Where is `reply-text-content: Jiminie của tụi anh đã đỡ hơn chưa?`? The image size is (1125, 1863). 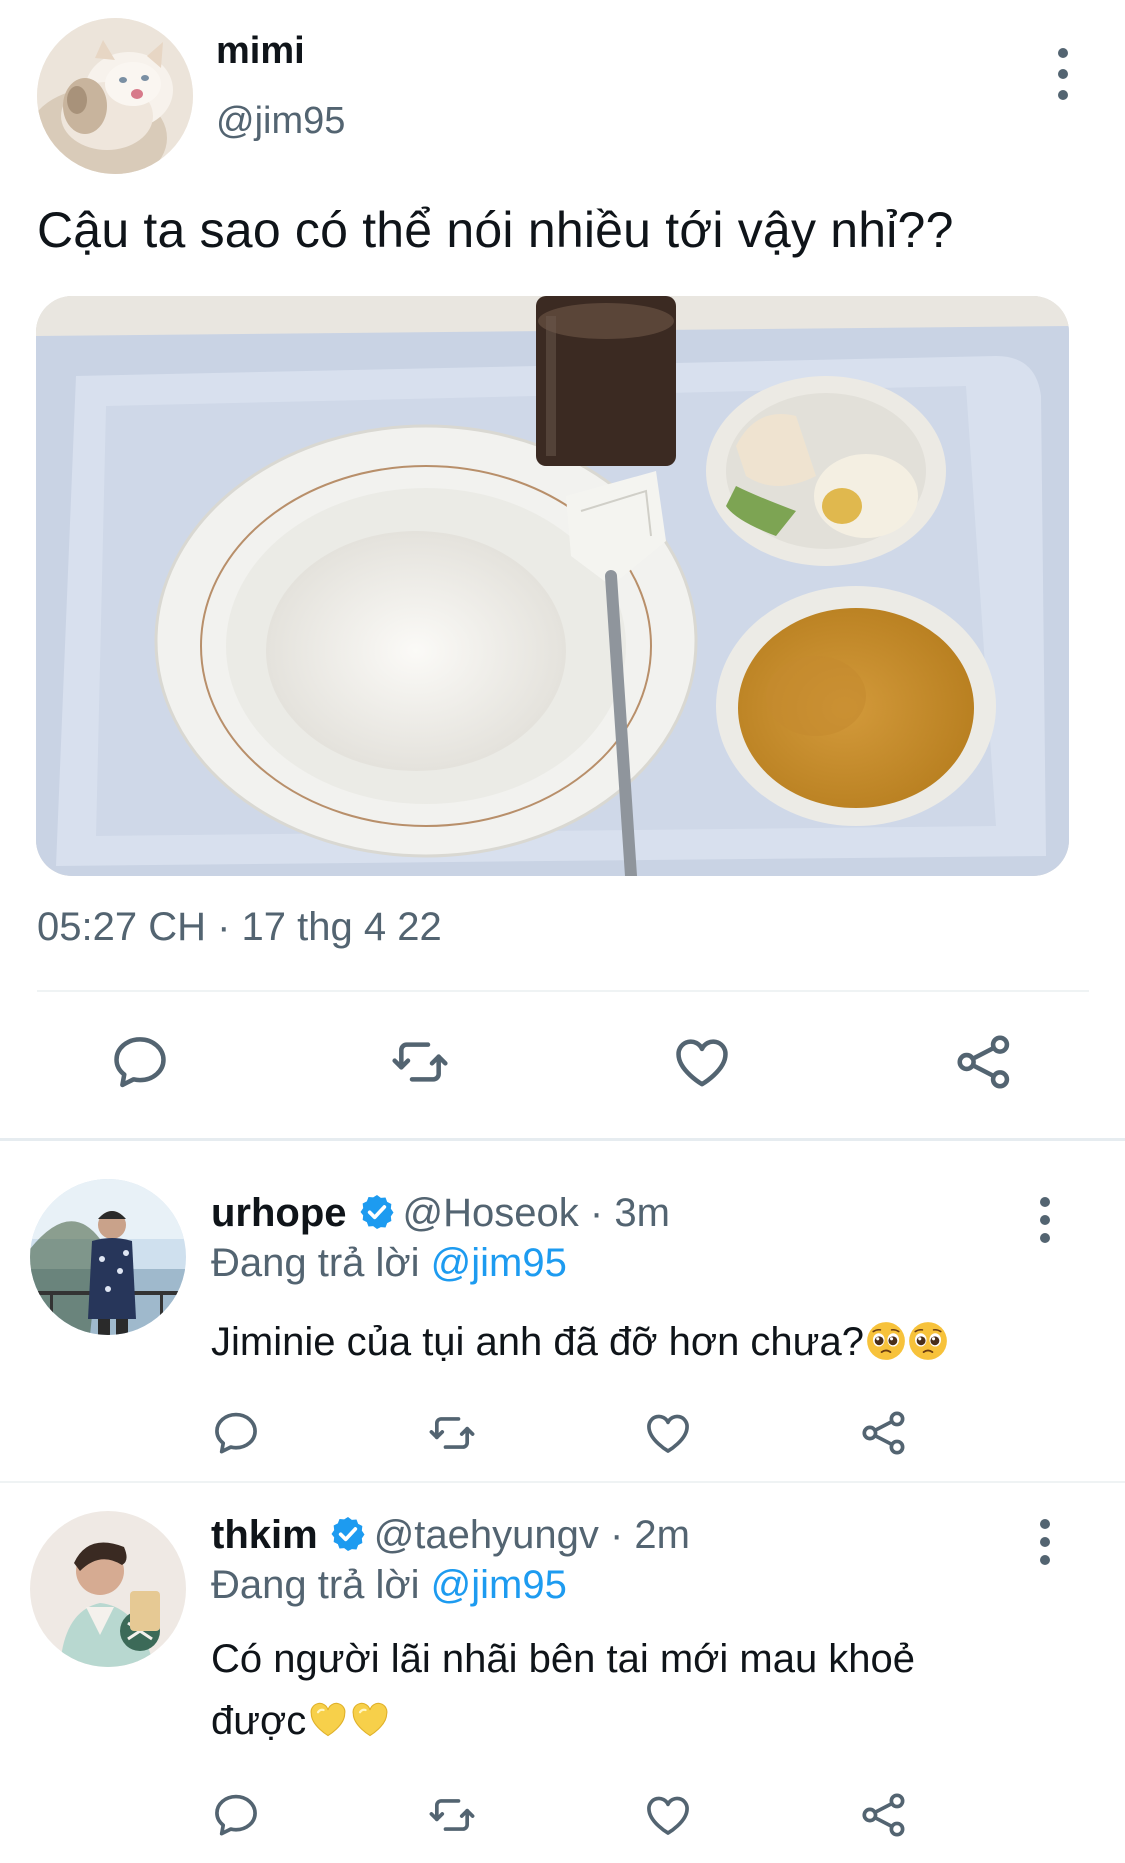
reply-text-content: Jiminie của tụi anh đã đỡ hơn chưa? is located at coordinates (537, 1342).